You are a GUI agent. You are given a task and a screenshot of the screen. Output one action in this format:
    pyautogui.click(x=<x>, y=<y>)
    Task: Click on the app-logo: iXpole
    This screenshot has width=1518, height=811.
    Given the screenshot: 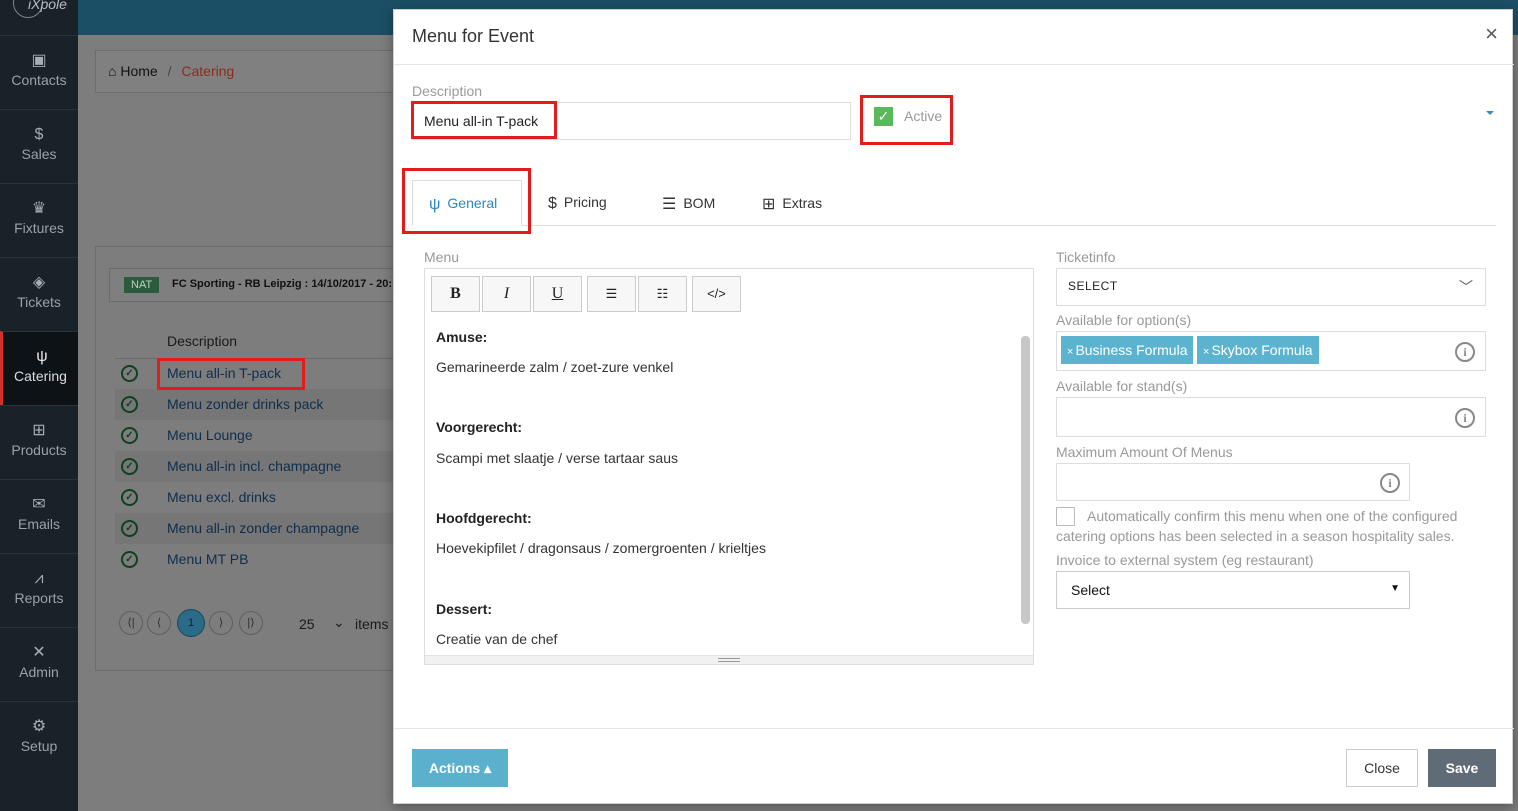 What is the action you would take?
    pyautogui.click(x=39, y=17)
    